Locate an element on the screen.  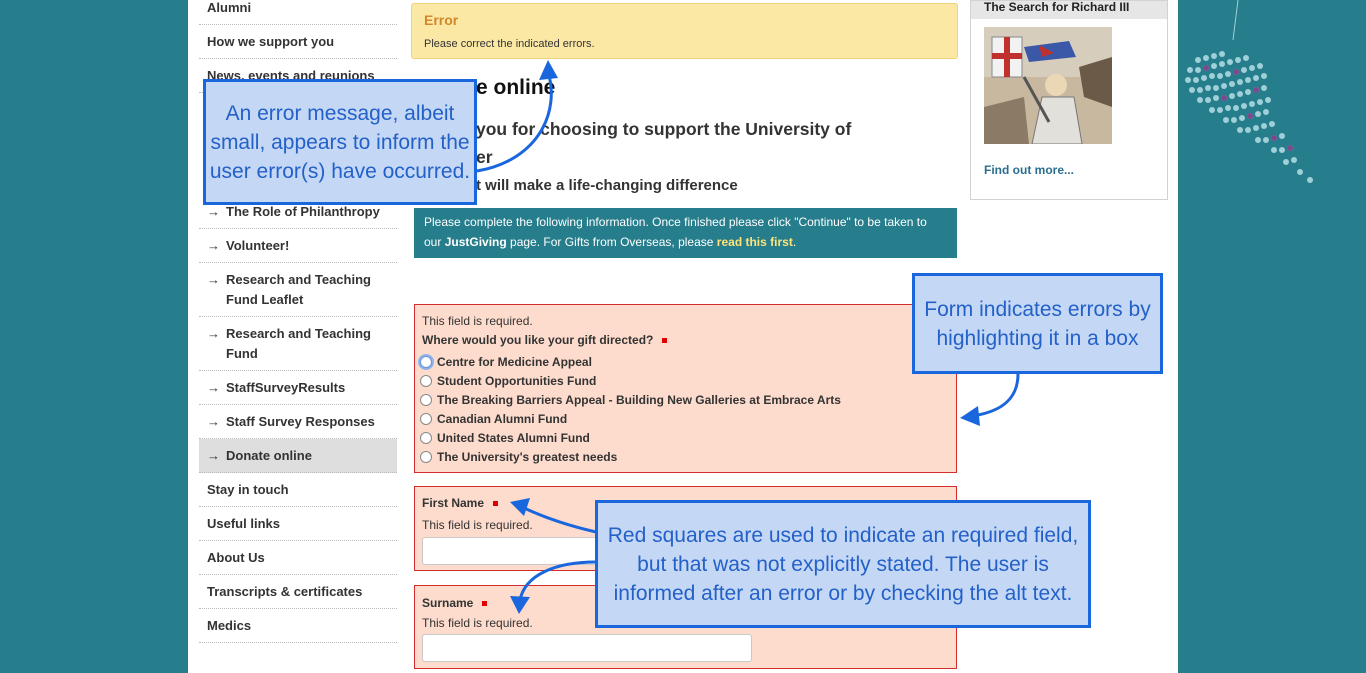
gift-option-radio: Centre for Medicine Appeal is located at coordinates (506, 361).